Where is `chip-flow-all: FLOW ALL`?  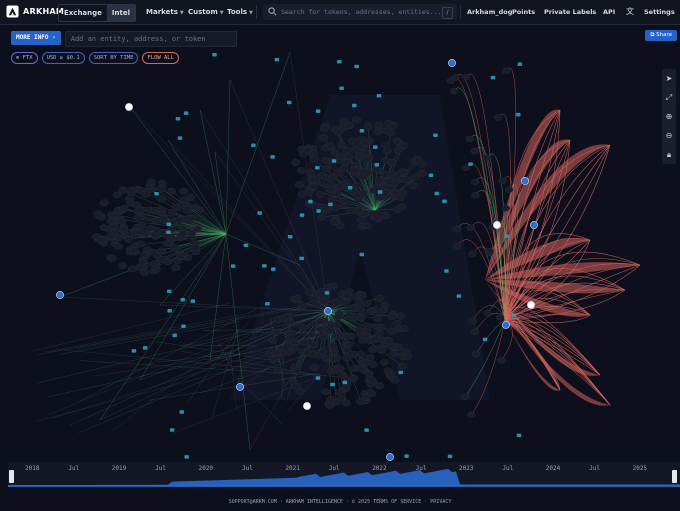
chip-flow-all: FLOW ALL is located at coordinates (160, 58).